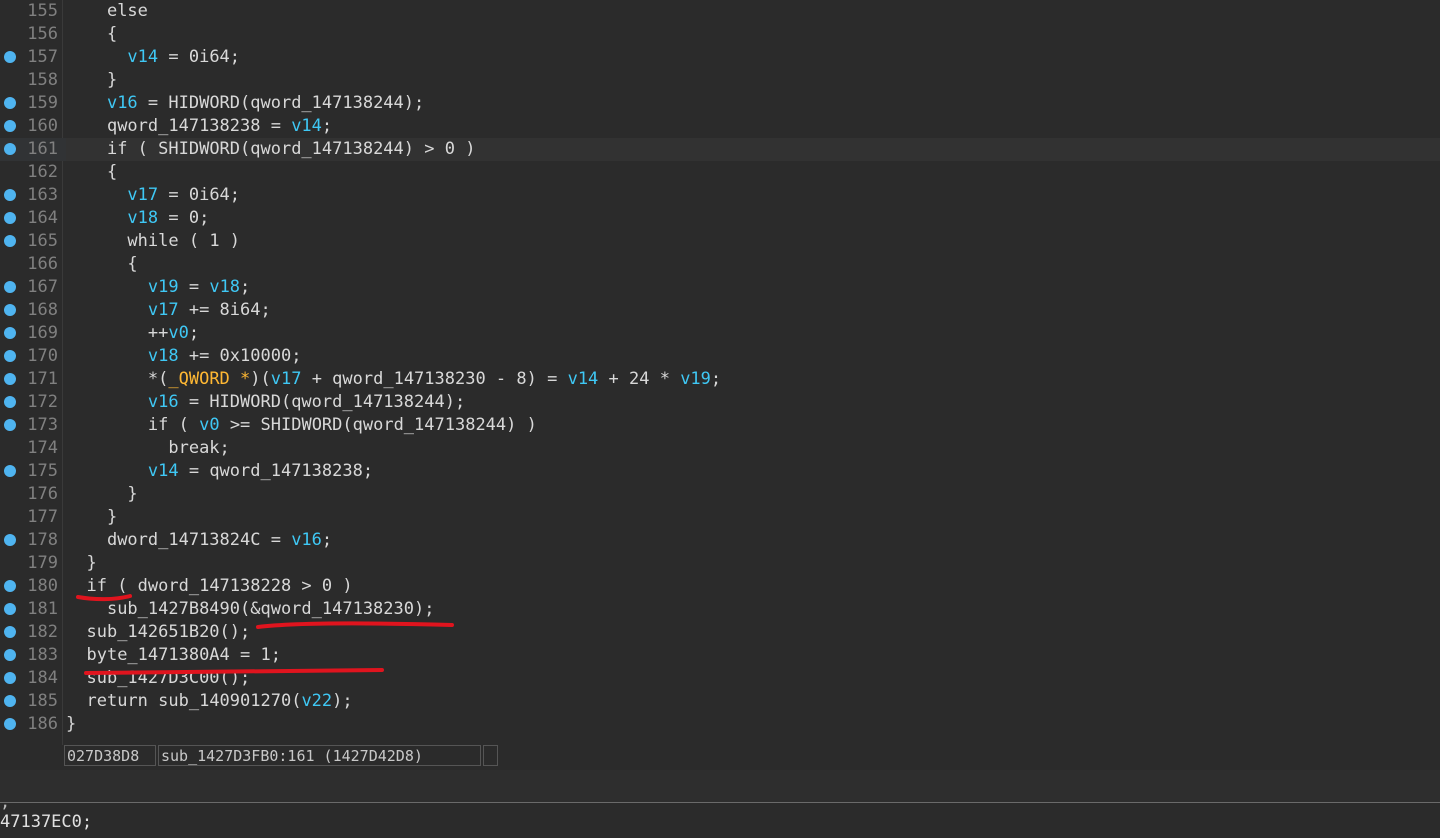 The height and width of the screenshot is (838, 1440). Describe the element at coordinates (158, 379) in the screenshot. I see `code-token: *(` at that location.